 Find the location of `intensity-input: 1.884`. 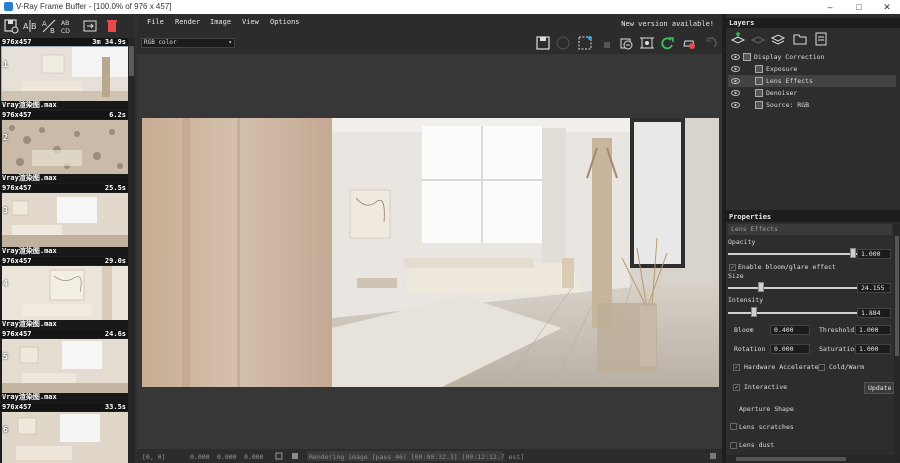

intensity-input: 1.884 is located at coordinates (874, 313).